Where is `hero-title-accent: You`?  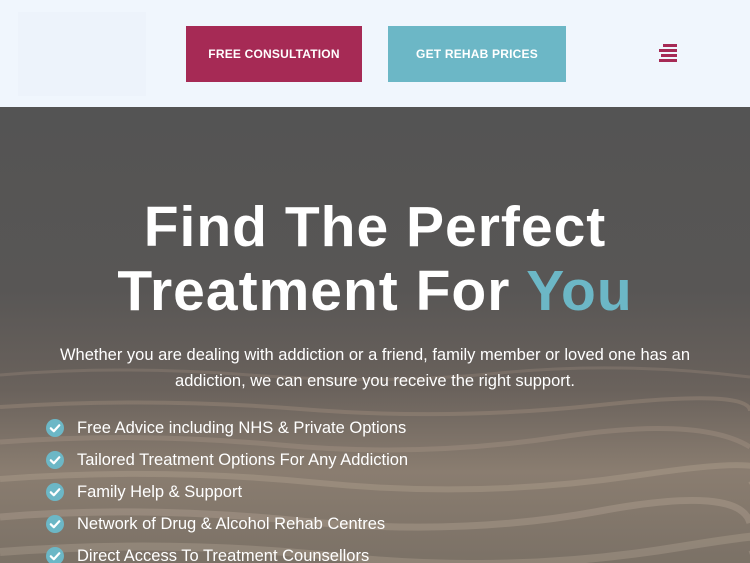 hero-title-accent: You is located at coordinates (579, 291).